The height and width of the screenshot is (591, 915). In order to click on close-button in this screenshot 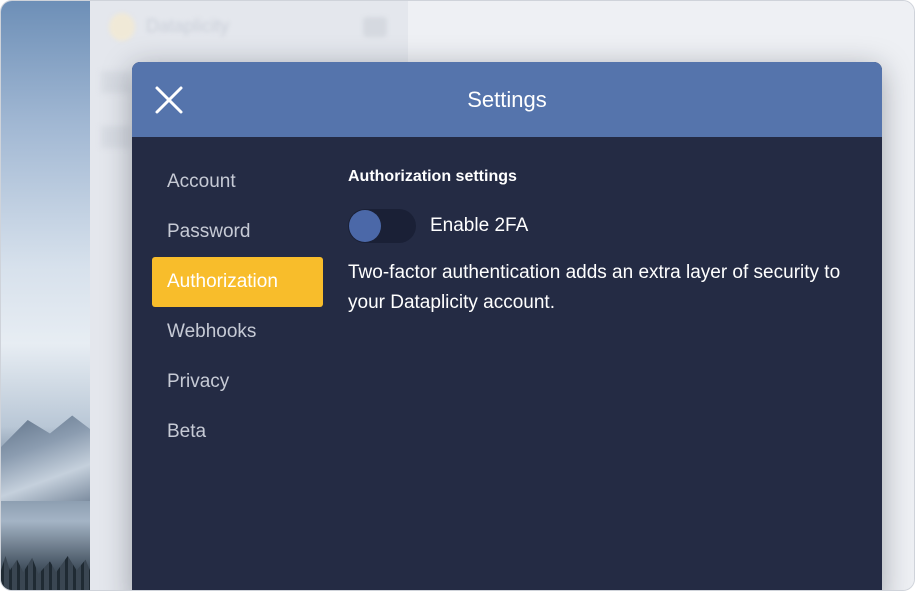, I will do `click(169, 100)`.